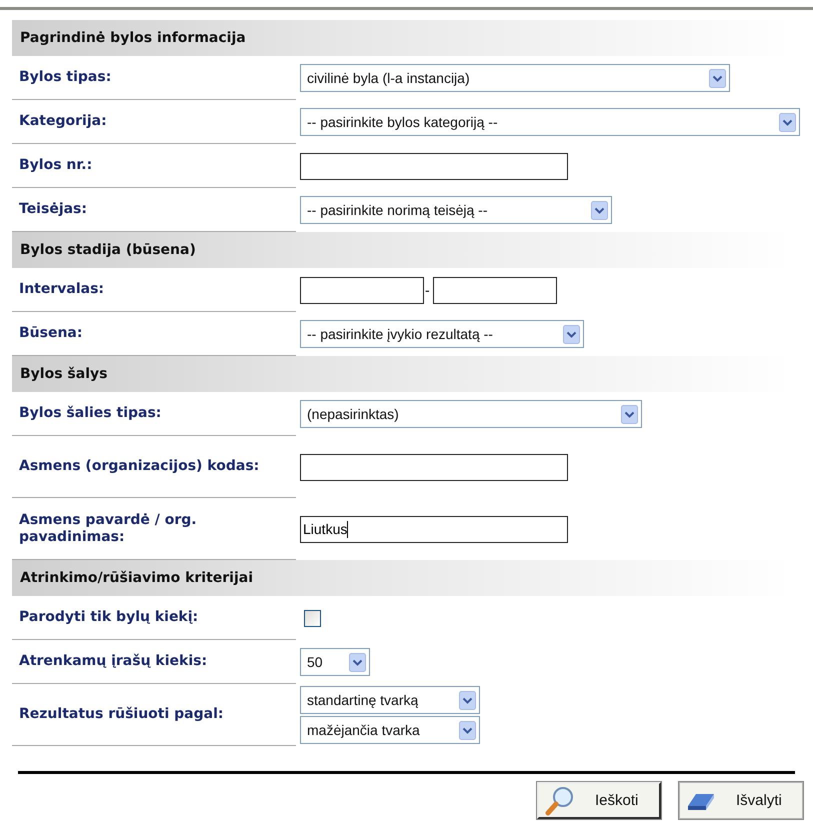 This screenshot has height=840, width=813. Describe the element at coordinates (515, 78) in the screenshot. I see `dropdown: civilinė byla (l-a instancija)` at that location.